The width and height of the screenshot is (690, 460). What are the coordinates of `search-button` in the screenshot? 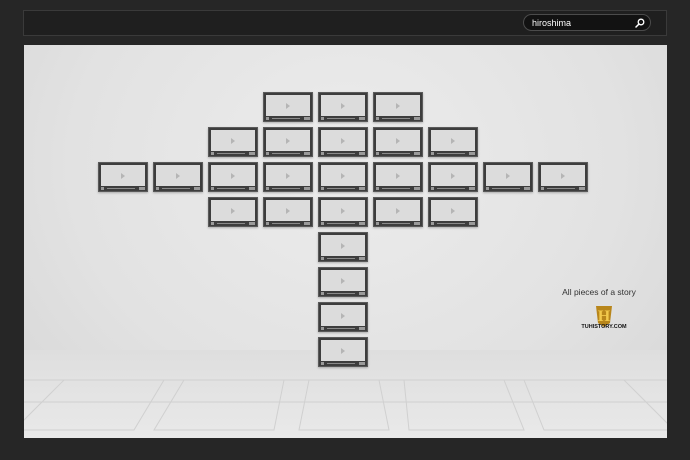 It's located at (640, 22).